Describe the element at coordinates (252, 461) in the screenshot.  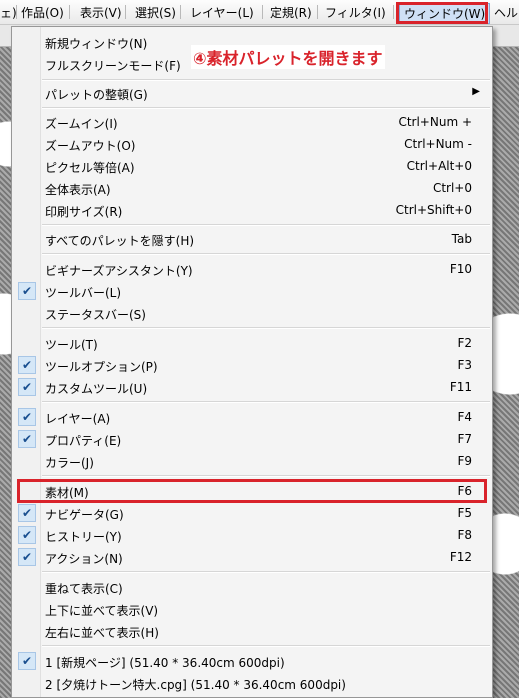
I see `menu-item-color: カラー(J) F9` at that location.